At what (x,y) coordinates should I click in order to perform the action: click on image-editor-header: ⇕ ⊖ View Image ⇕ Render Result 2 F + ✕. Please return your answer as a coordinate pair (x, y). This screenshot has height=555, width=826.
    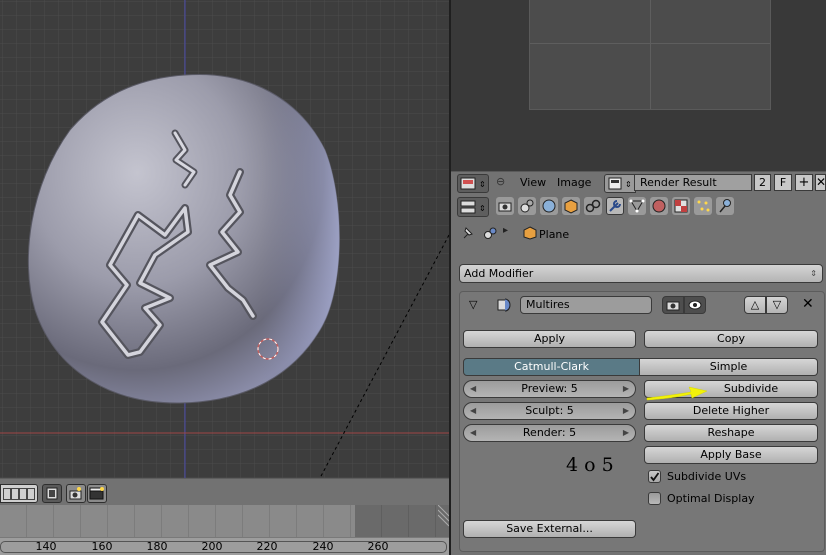
    Looking at the image, I should click on (638, 182).